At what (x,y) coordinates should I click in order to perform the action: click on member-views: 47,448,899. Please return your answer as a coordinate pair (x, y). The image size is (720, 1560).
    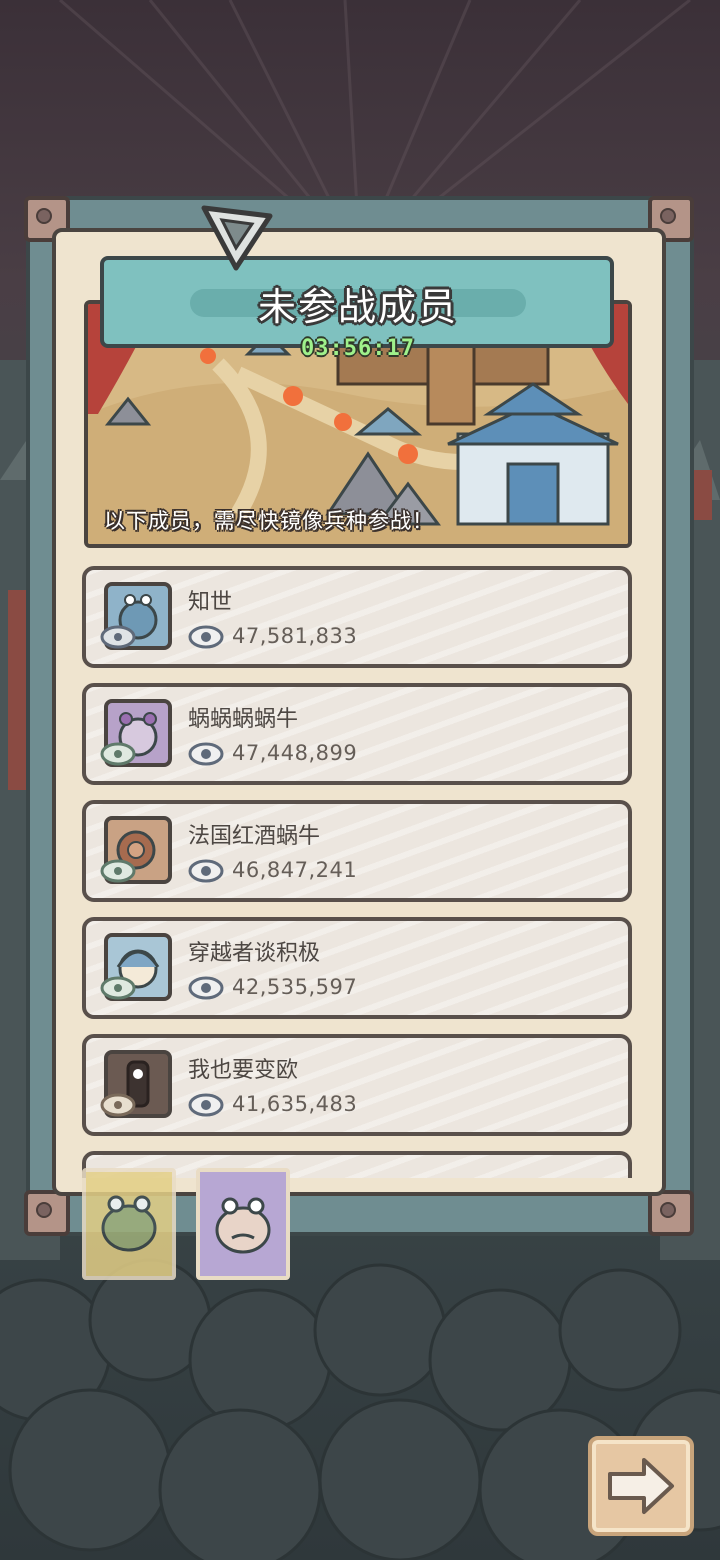
    Looking at the image, I should click on (295, 753).